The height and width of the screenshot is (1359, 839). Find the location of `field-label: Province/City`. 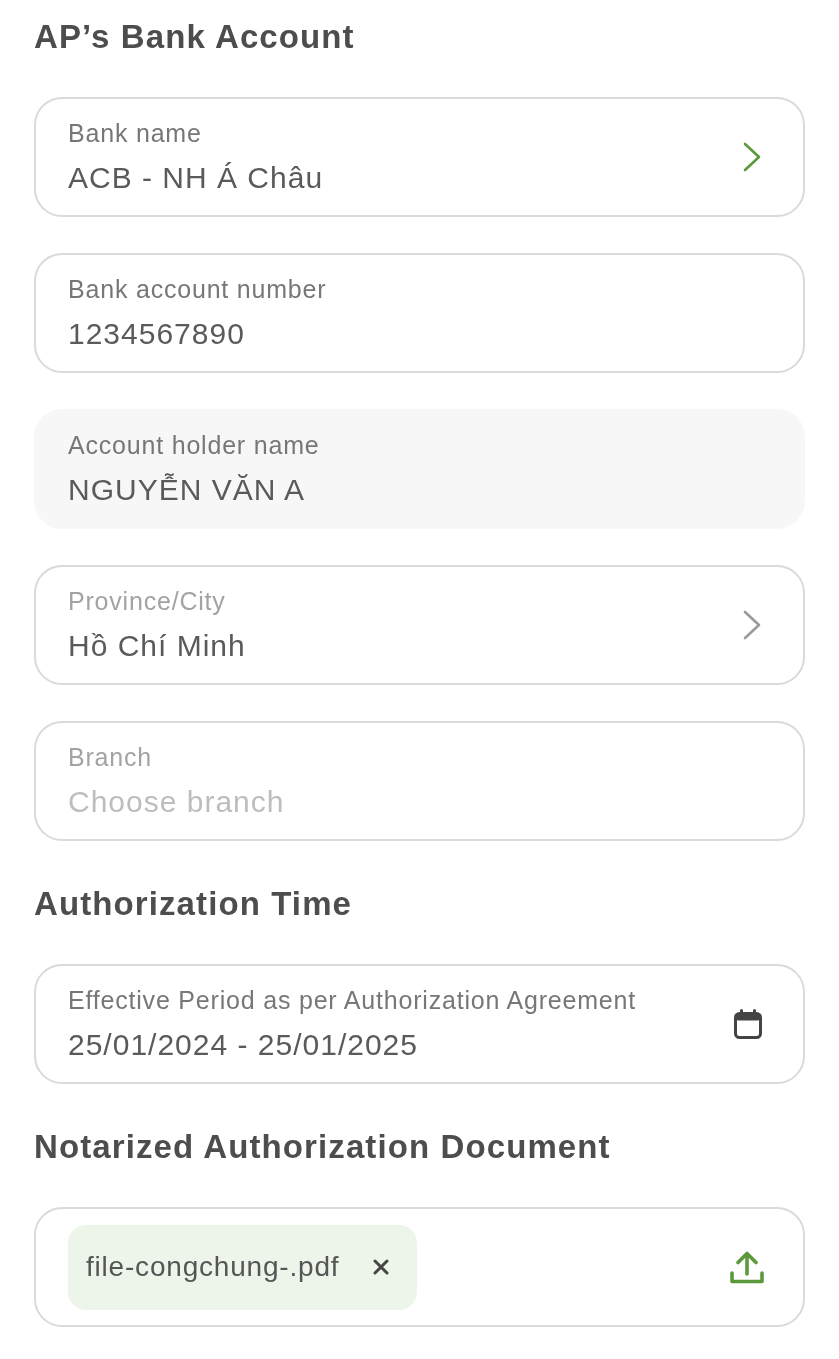

field-label: Province/City is located at coordinates (147, 601).